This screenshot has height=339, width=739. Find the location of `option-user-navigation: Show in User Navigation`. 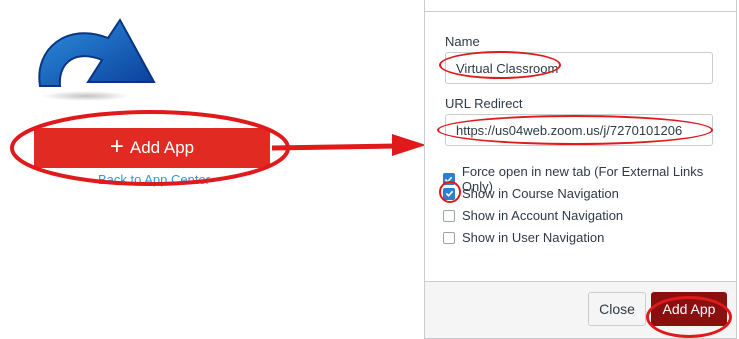

option-user-navigation: Show in User Navigation is located at coordinates (523, 237).